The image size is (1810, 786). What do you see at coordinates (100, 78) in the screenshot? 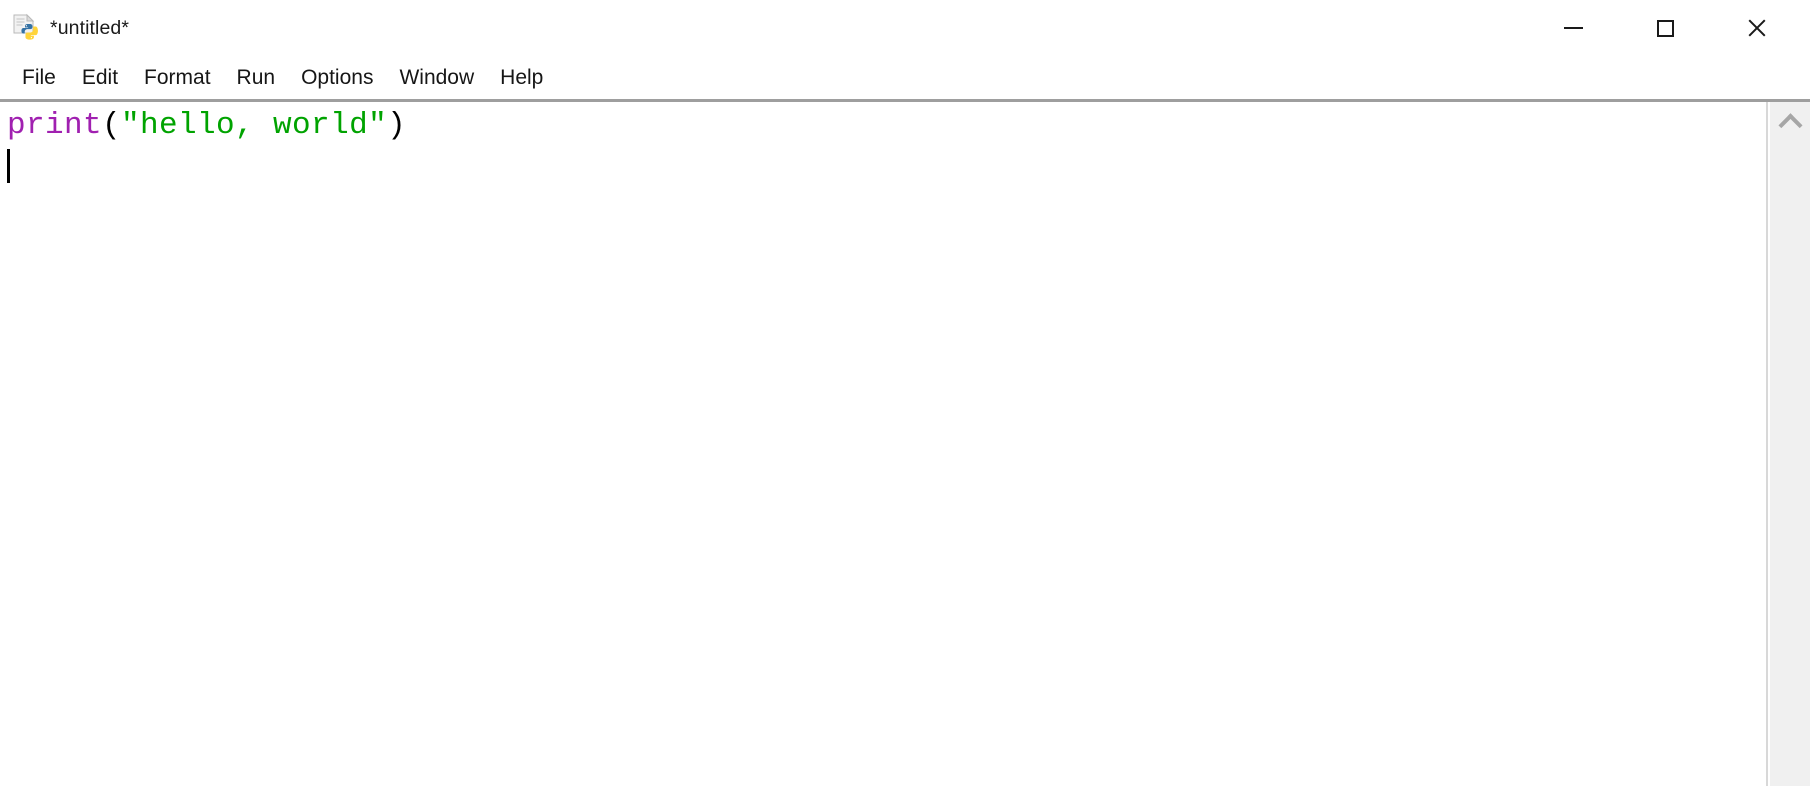
I see `menu-item-edit: Edit` at bounding box center [100, 78].